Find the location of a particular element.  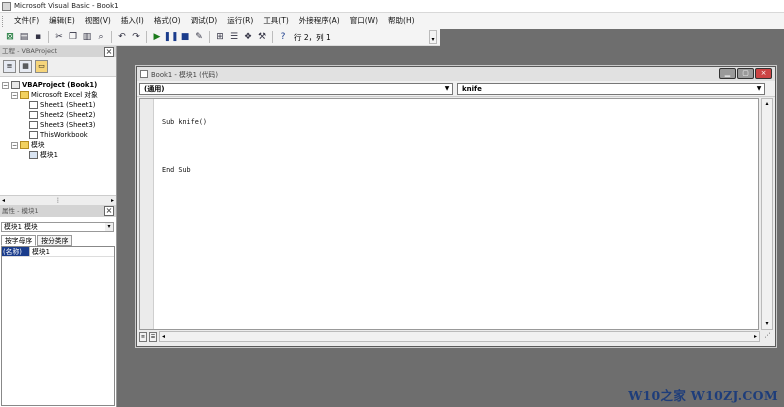

code-vertical-scrollbar: ▴ ▾ is located at coordinates (767, 214).